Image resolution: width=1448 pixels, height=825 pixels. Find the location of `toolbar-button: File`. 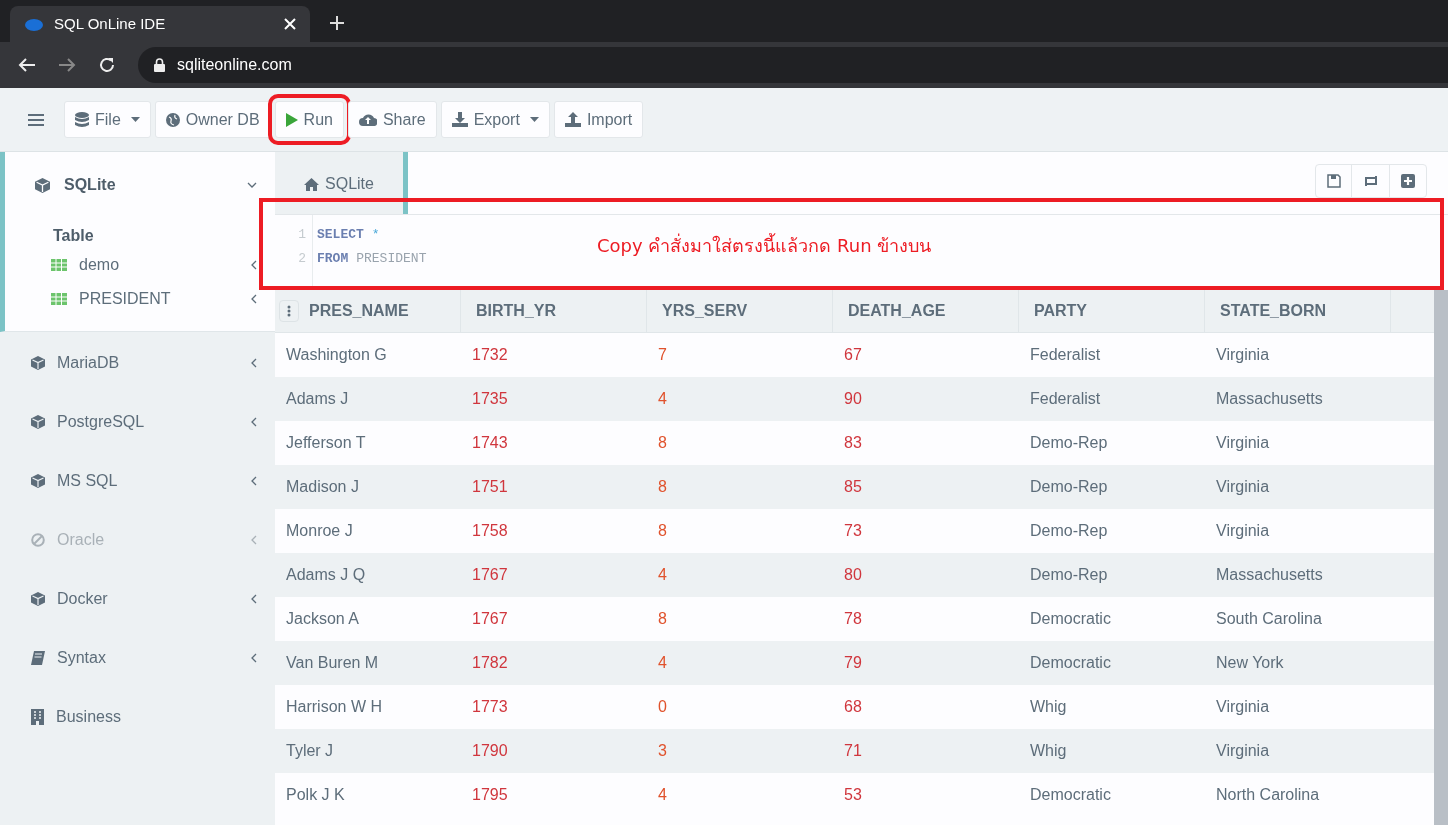

toolbar-button: File is located at coordinates (107, 119).